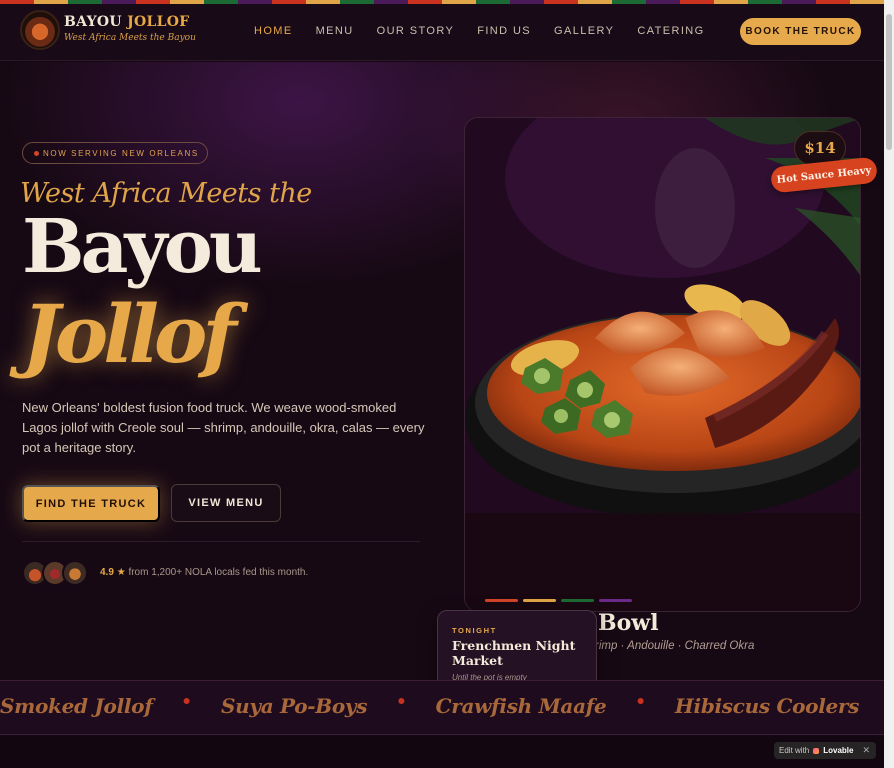 This screenshot has height=768, width=894. I want to click on stripe-red, so click(501, 600).